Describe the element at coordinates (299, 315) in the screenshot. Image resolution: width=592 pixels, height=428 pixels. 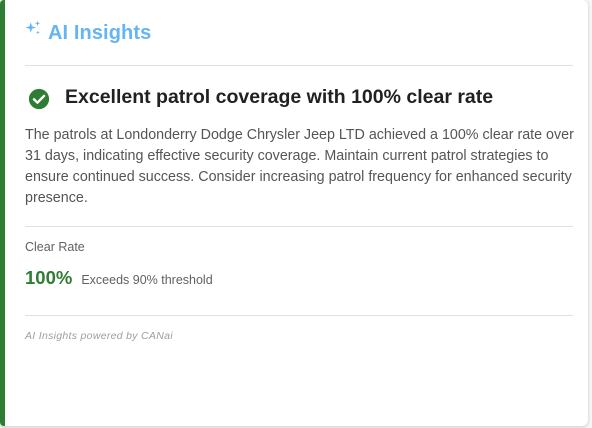
I see `footer-divider` at that location.